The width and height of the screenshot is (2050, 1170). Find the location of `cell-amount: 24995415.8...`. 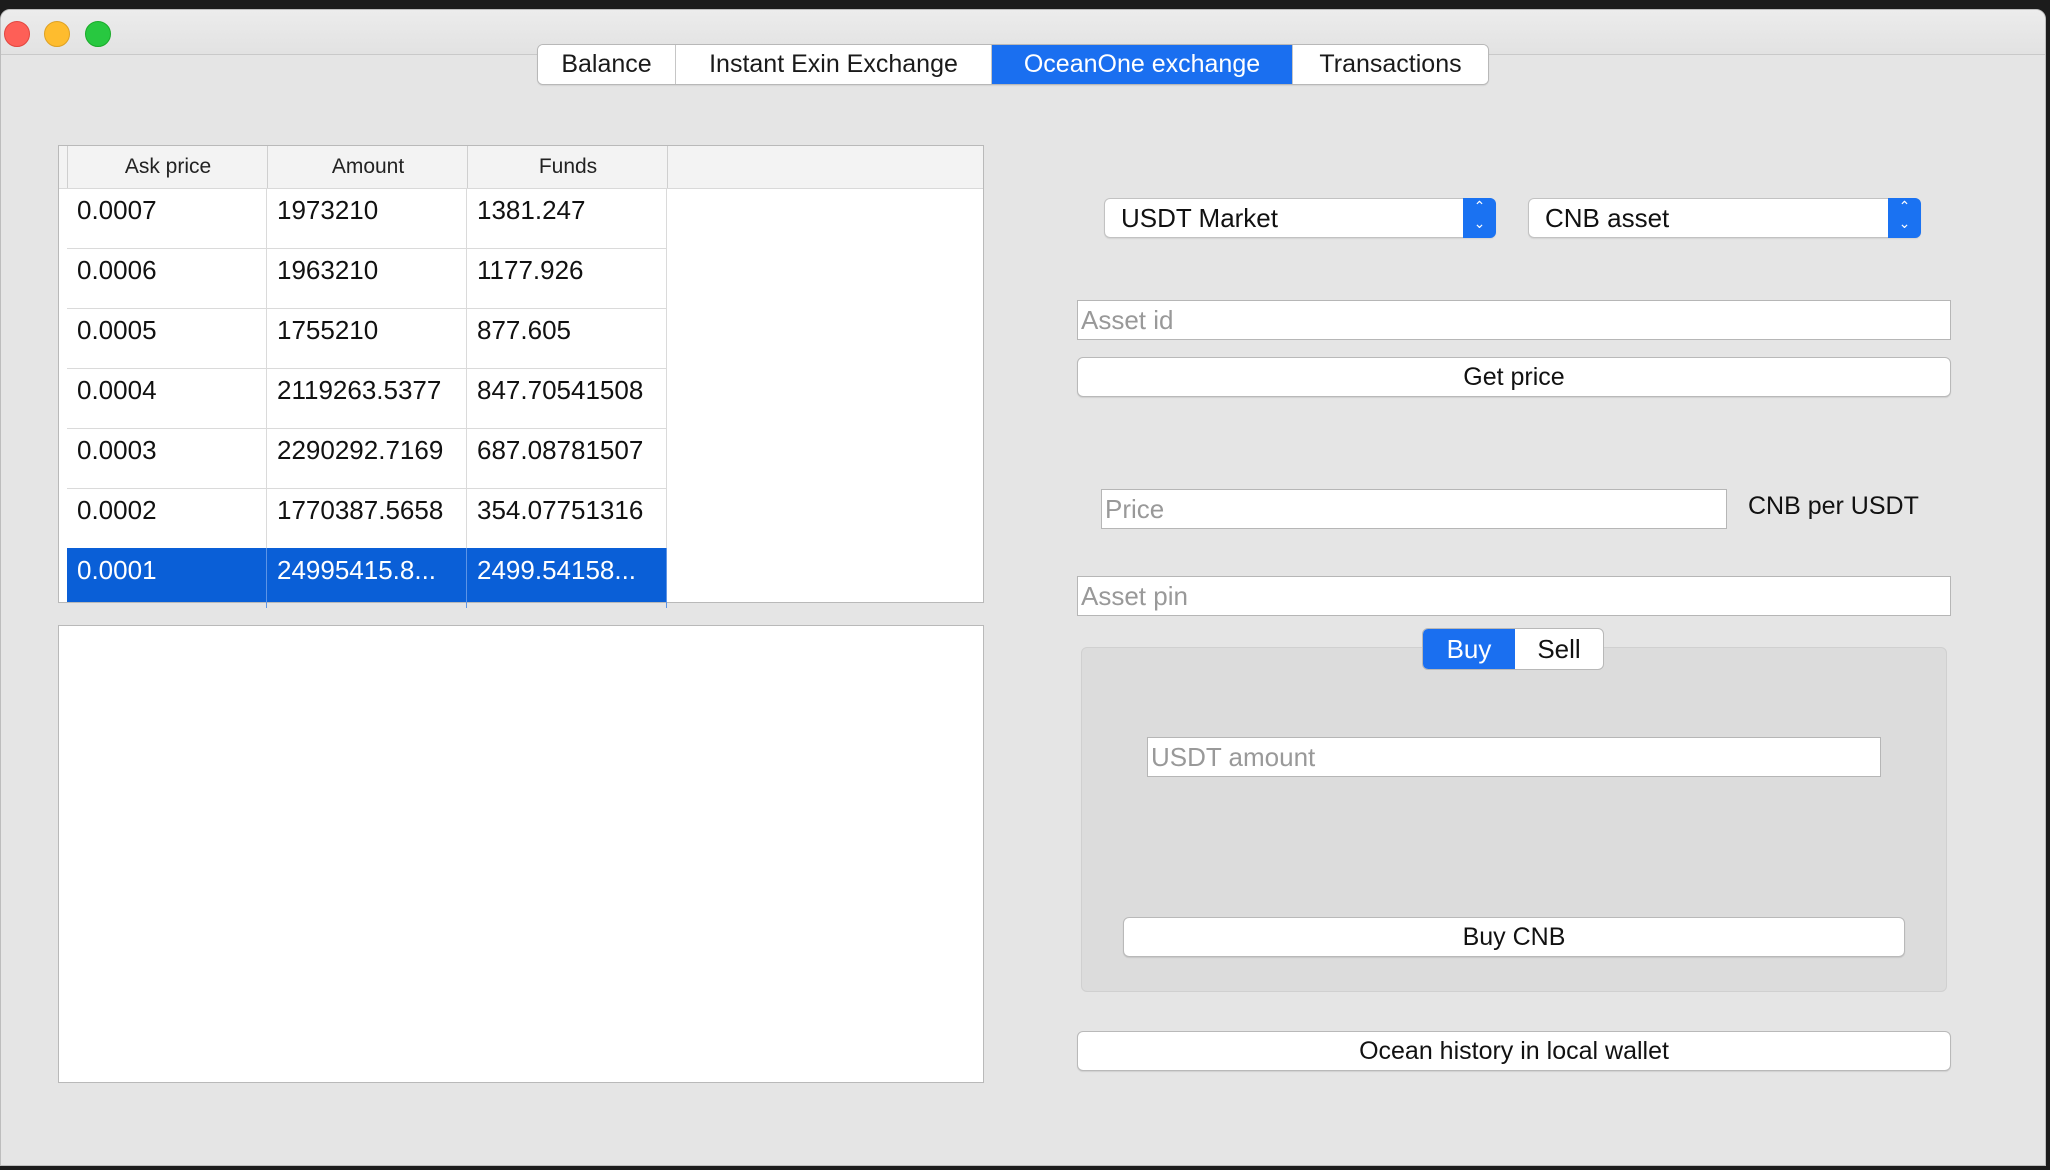

cell-amount: 24995415.8... is located at coordinates (367, 578).